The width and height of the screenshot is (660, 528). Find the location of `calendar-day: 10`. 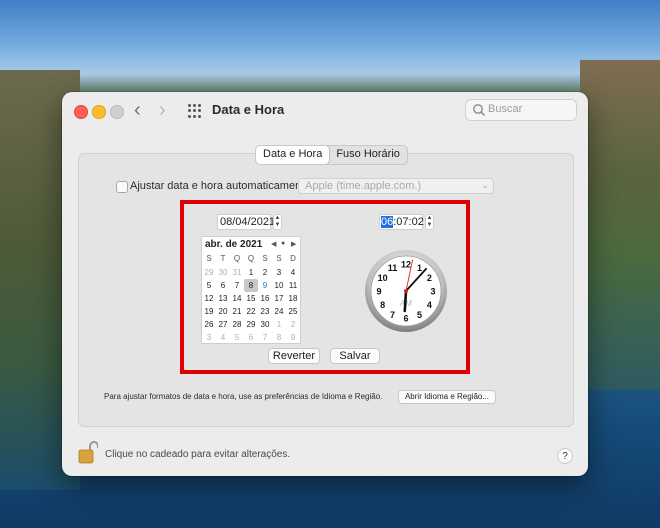

calendar-day: 10 is located at coordinates (279, 285).